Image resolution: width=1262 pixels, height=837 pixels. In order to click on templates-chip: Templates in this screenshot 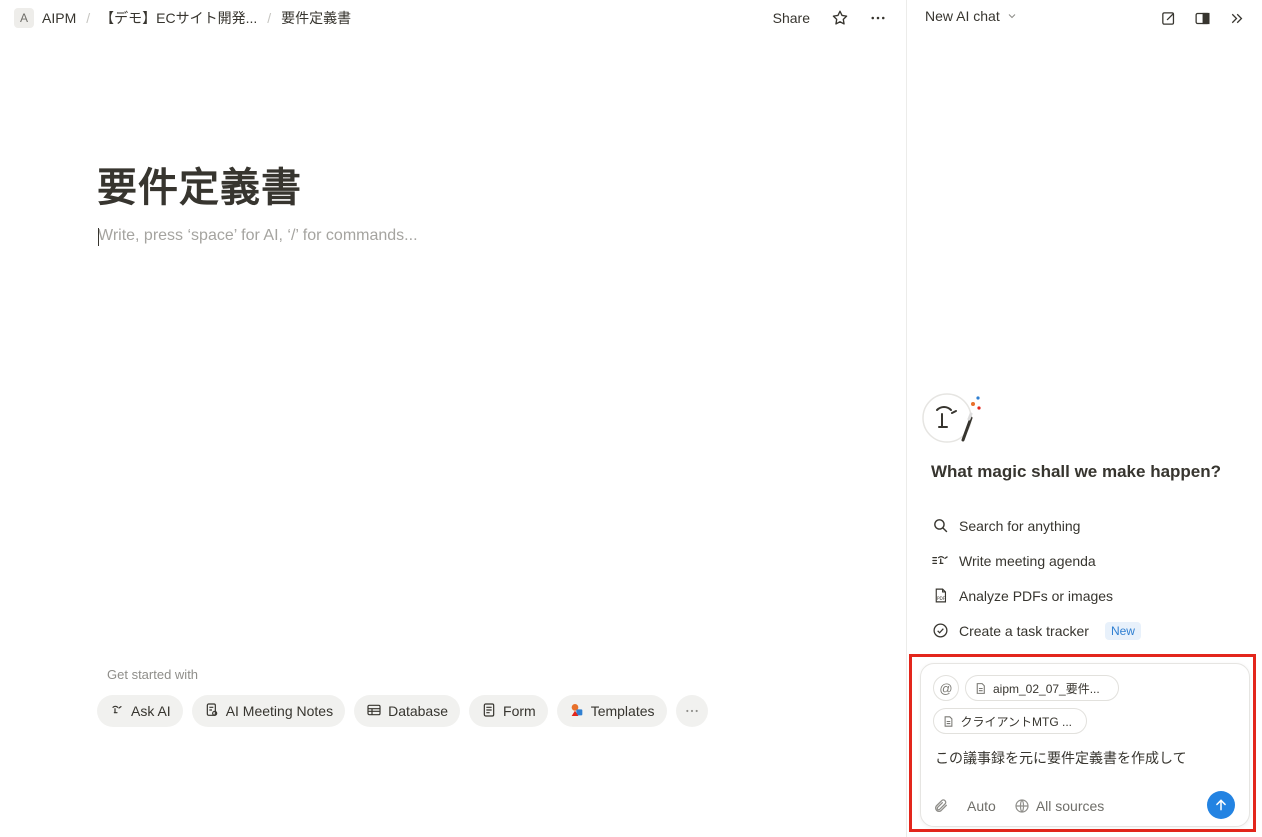, I will do `click(611, 711)`.